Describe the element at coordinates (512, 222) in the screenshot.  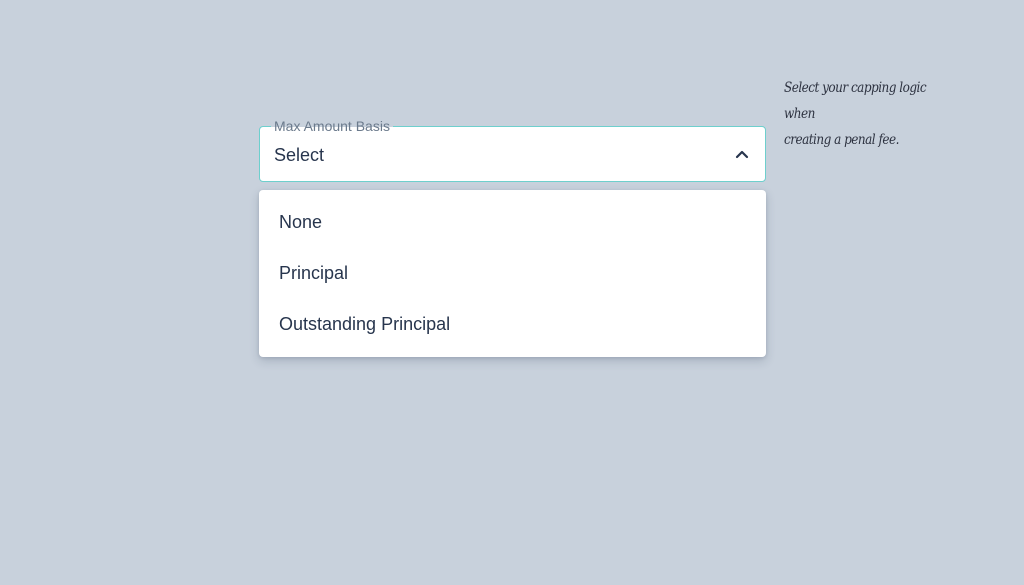
I see `option-none: None` at that location.